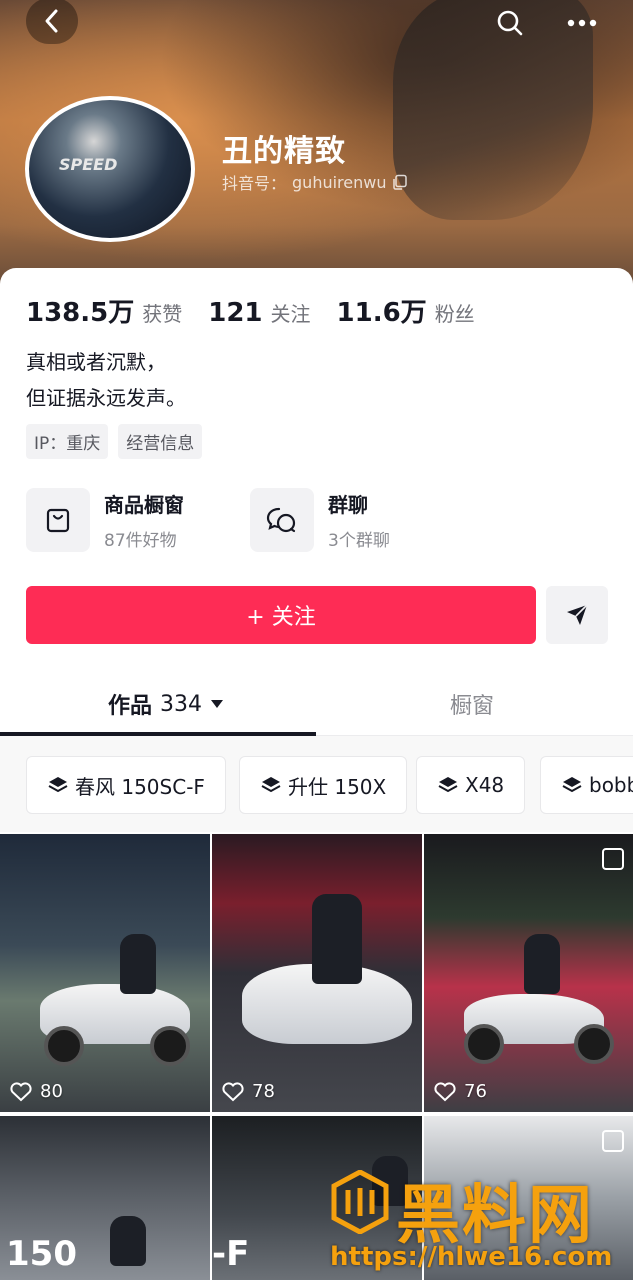 Image resolution: width=633 pixels, height=1280 pixels. What do you see at coordinates (96, 362) in the screenshot?
I see `bio-line-1: 真相或者沉默，` at bounding box center [96, 362].